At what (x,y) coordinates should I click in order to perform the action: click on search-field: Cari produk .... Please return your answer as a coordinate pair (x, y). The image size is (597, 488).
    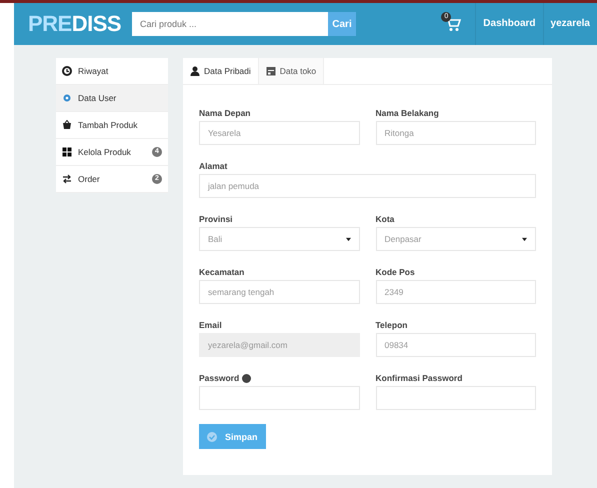
    Looking at the image, I should click on (230, 24).